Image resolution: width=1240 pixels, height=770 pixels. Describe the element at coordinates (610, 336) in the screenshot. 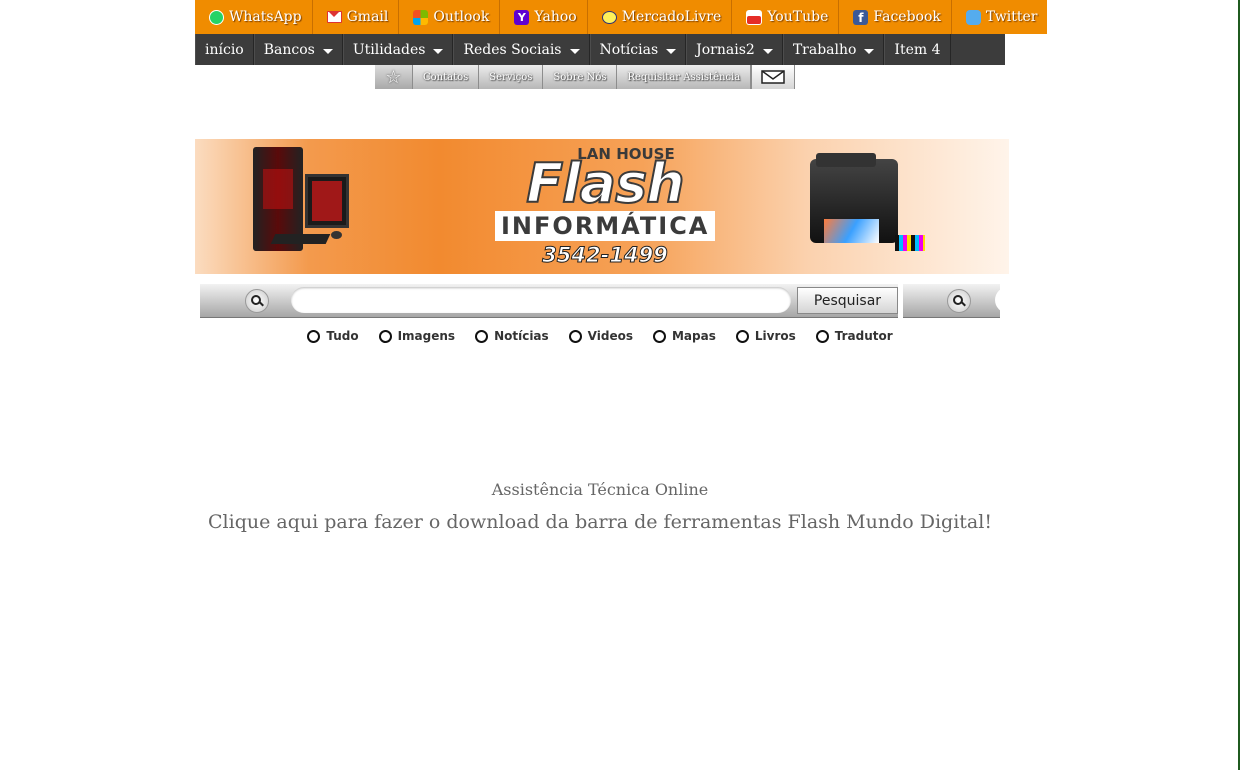

I see `option-label: Videos` at that location.